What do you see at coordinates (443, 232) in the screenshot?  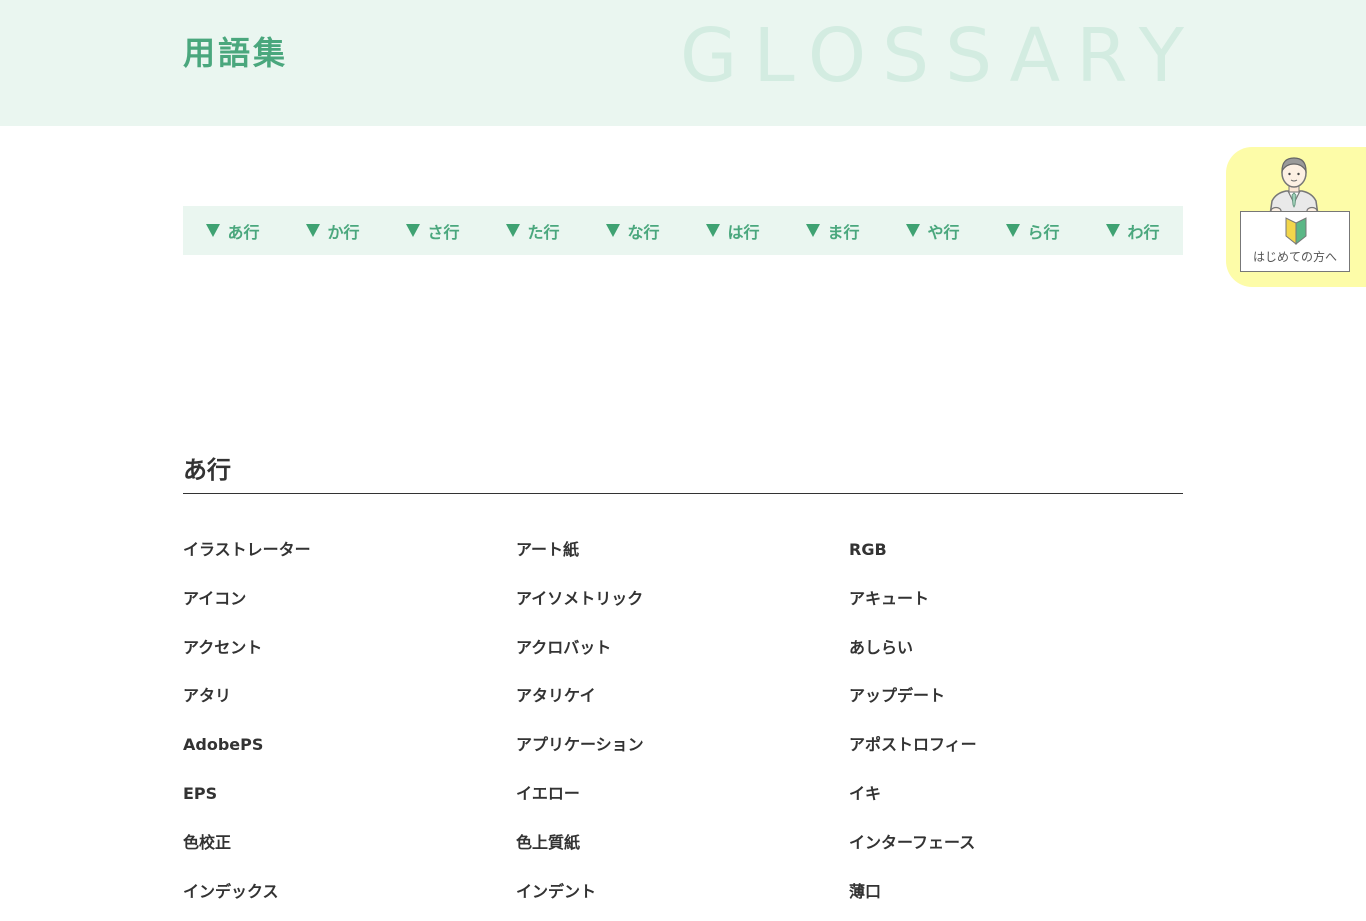 I see `nav-item-label: さ行` at bounding box center [443, 232].